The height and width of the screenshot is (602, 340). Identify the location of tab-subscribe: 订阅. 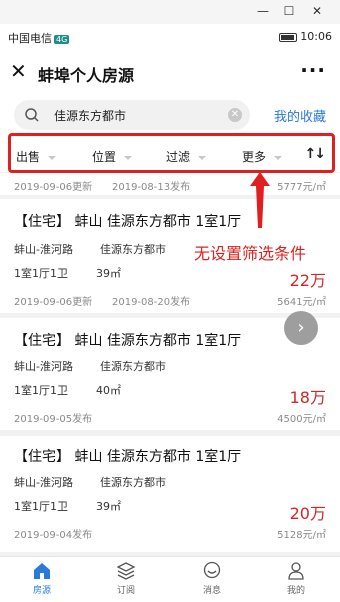
(126, 578).